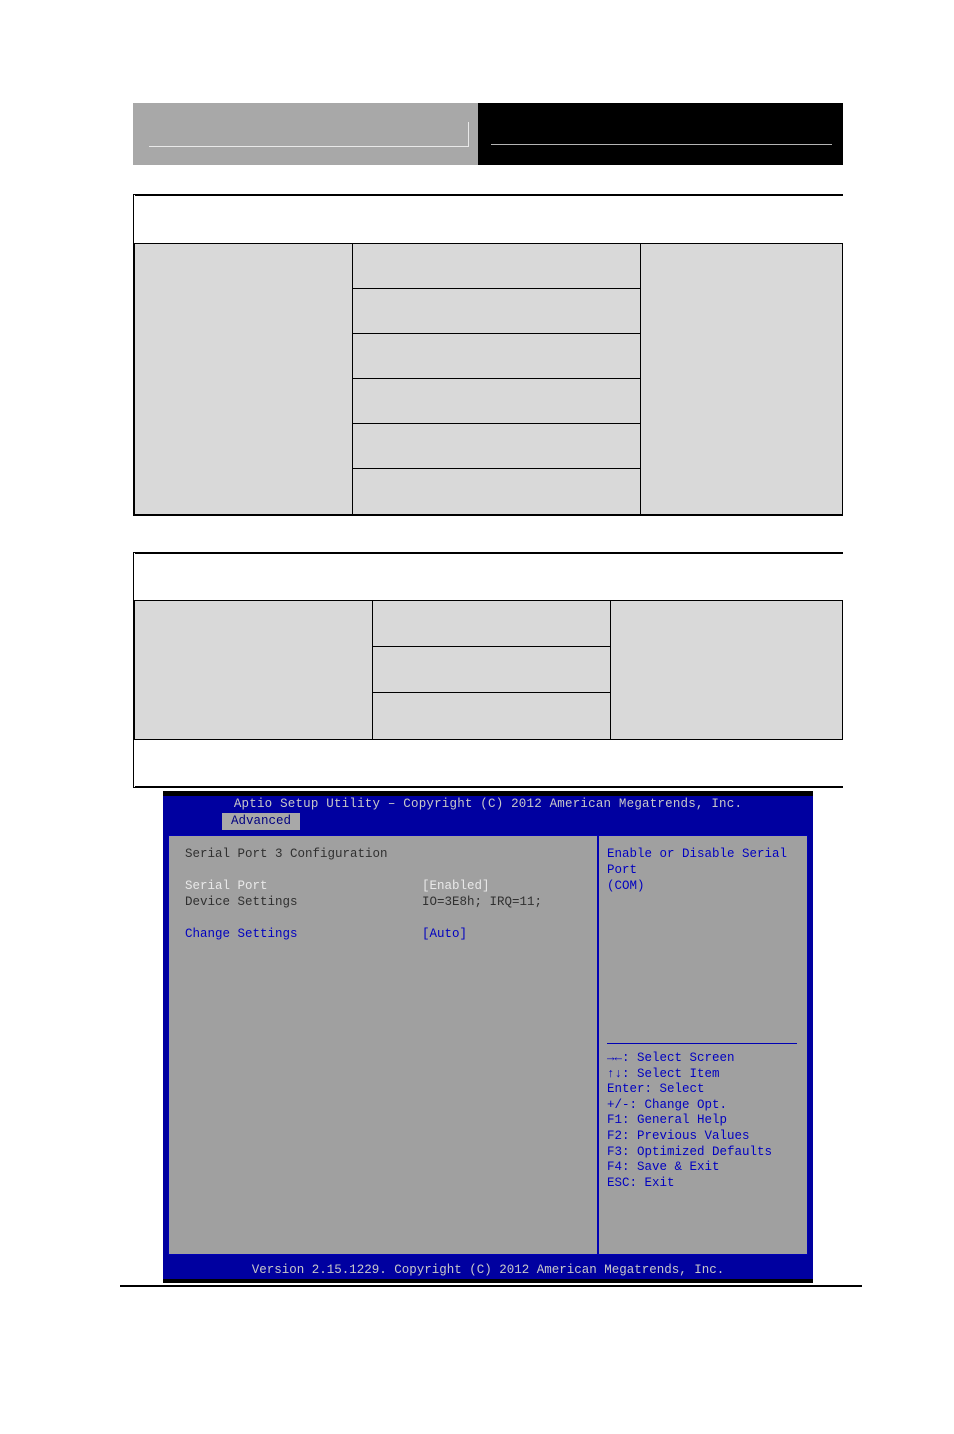 The image size is (954, 1434). I want to click on setting-value: IO=3E8h; IRQ=11;, so click(482, 902).